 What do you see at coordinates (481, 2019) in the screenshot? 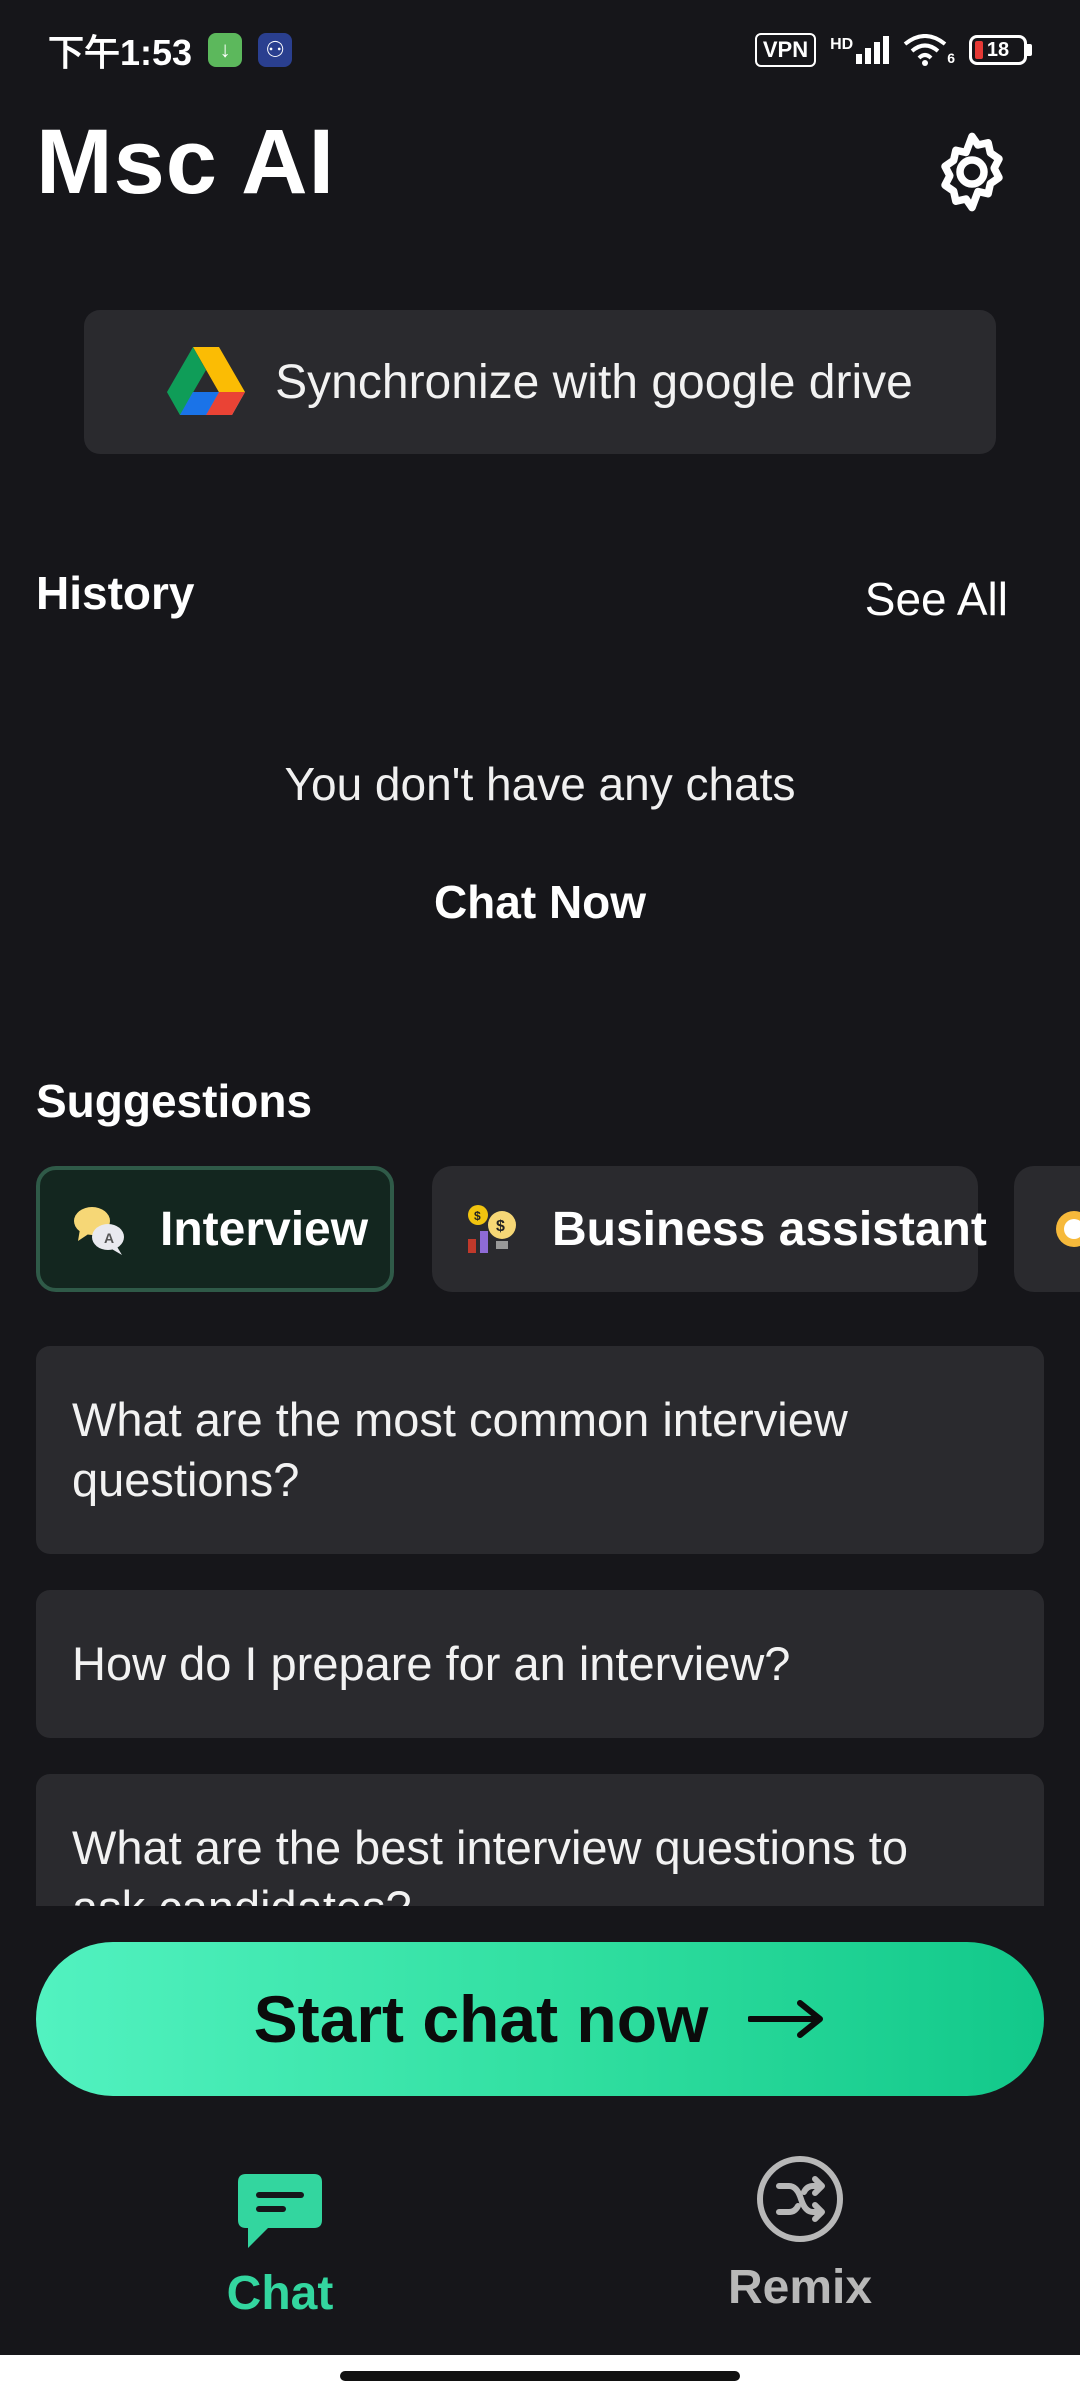
I see `start-chat-label: Start chat now` at bounding box center [481, 2019].